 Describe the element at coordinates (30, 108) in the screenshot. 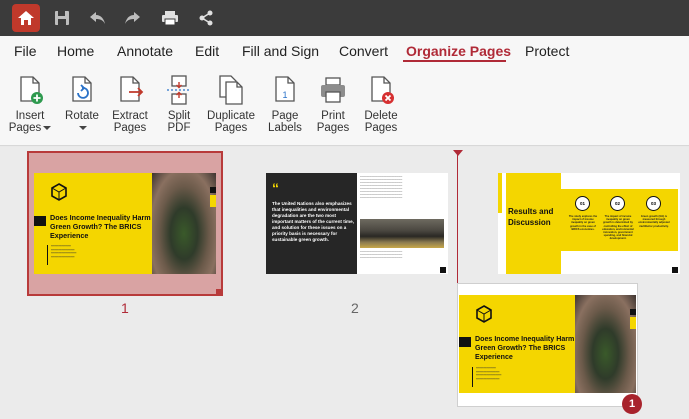

I see `insert-pages-button: Insert Pages` at that location.